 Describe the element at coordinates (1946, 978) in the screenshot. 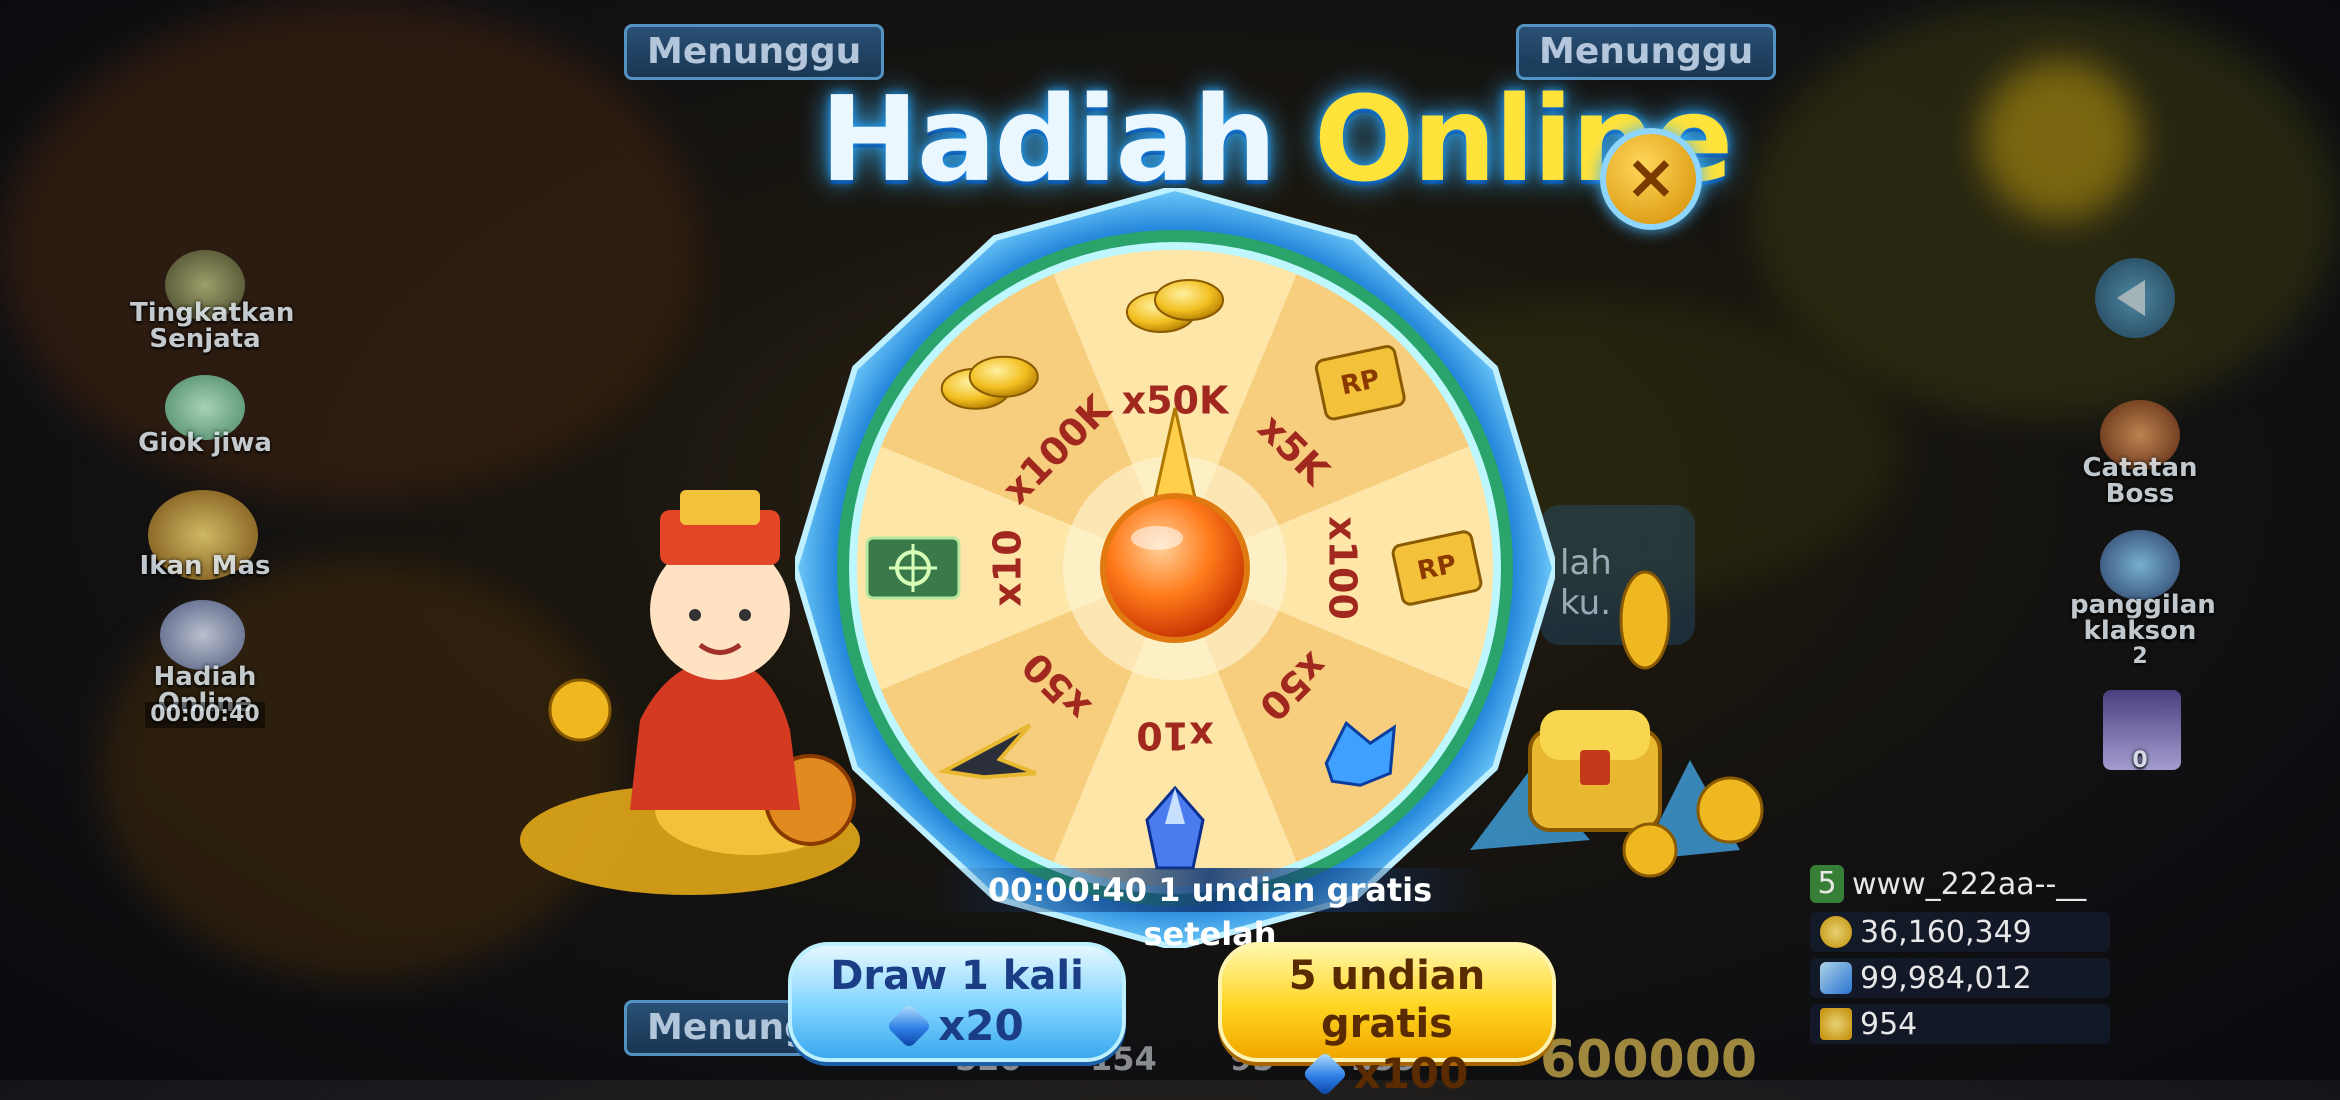

I see `gem-balance: 99,984,012` at that location.